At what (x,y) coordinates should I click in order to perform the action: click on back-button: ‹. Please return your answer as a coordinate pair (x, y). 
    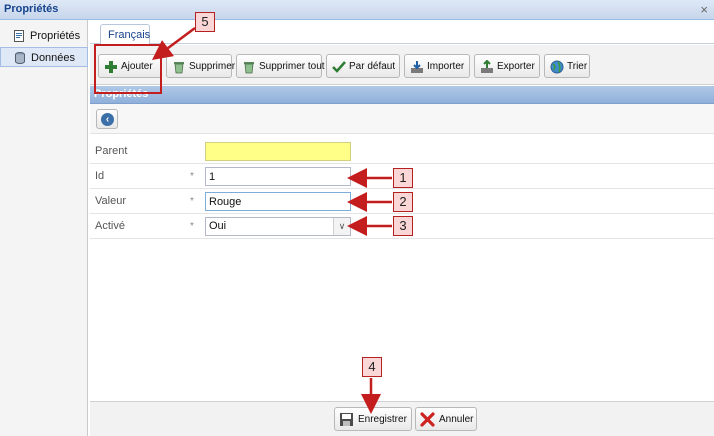
    Looking at the image, I should click on (107, 119).